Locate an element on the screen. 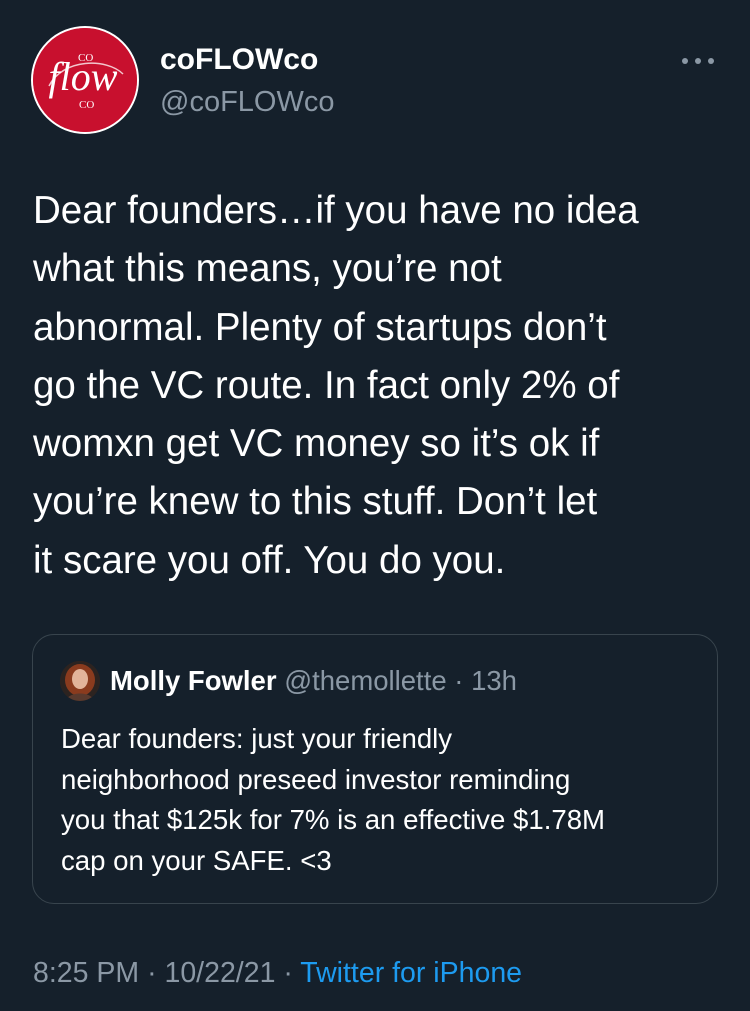 The image size is (750, 1011). flow-logo-icon: CO flow CO is located at coordinates (85, 80).